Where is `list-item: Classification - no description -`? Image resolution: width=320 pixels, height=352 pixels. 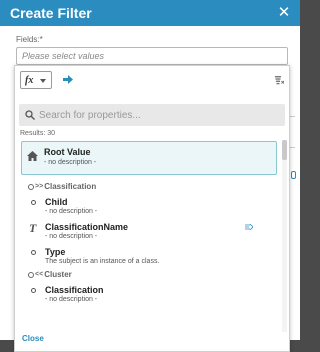 list-item: Classification - no description - is located at coordinates (150, 298).